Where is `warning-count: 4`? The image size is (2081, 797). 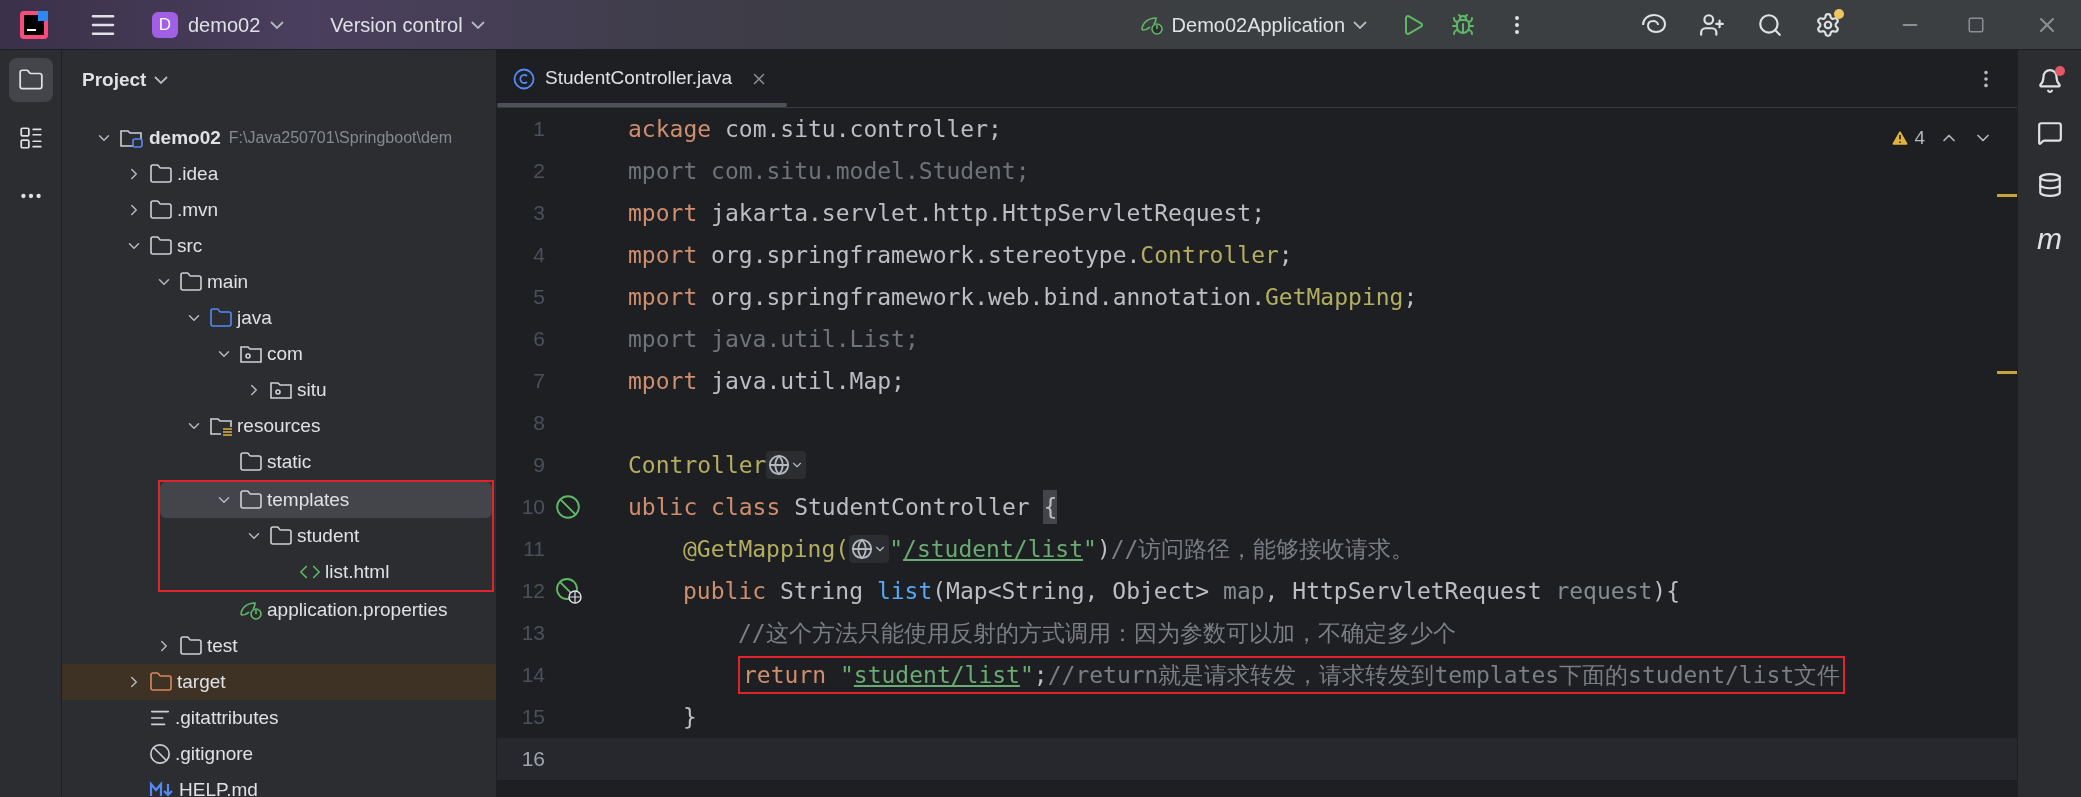
warning-count: 4 is located at coordinates (1919, 138).